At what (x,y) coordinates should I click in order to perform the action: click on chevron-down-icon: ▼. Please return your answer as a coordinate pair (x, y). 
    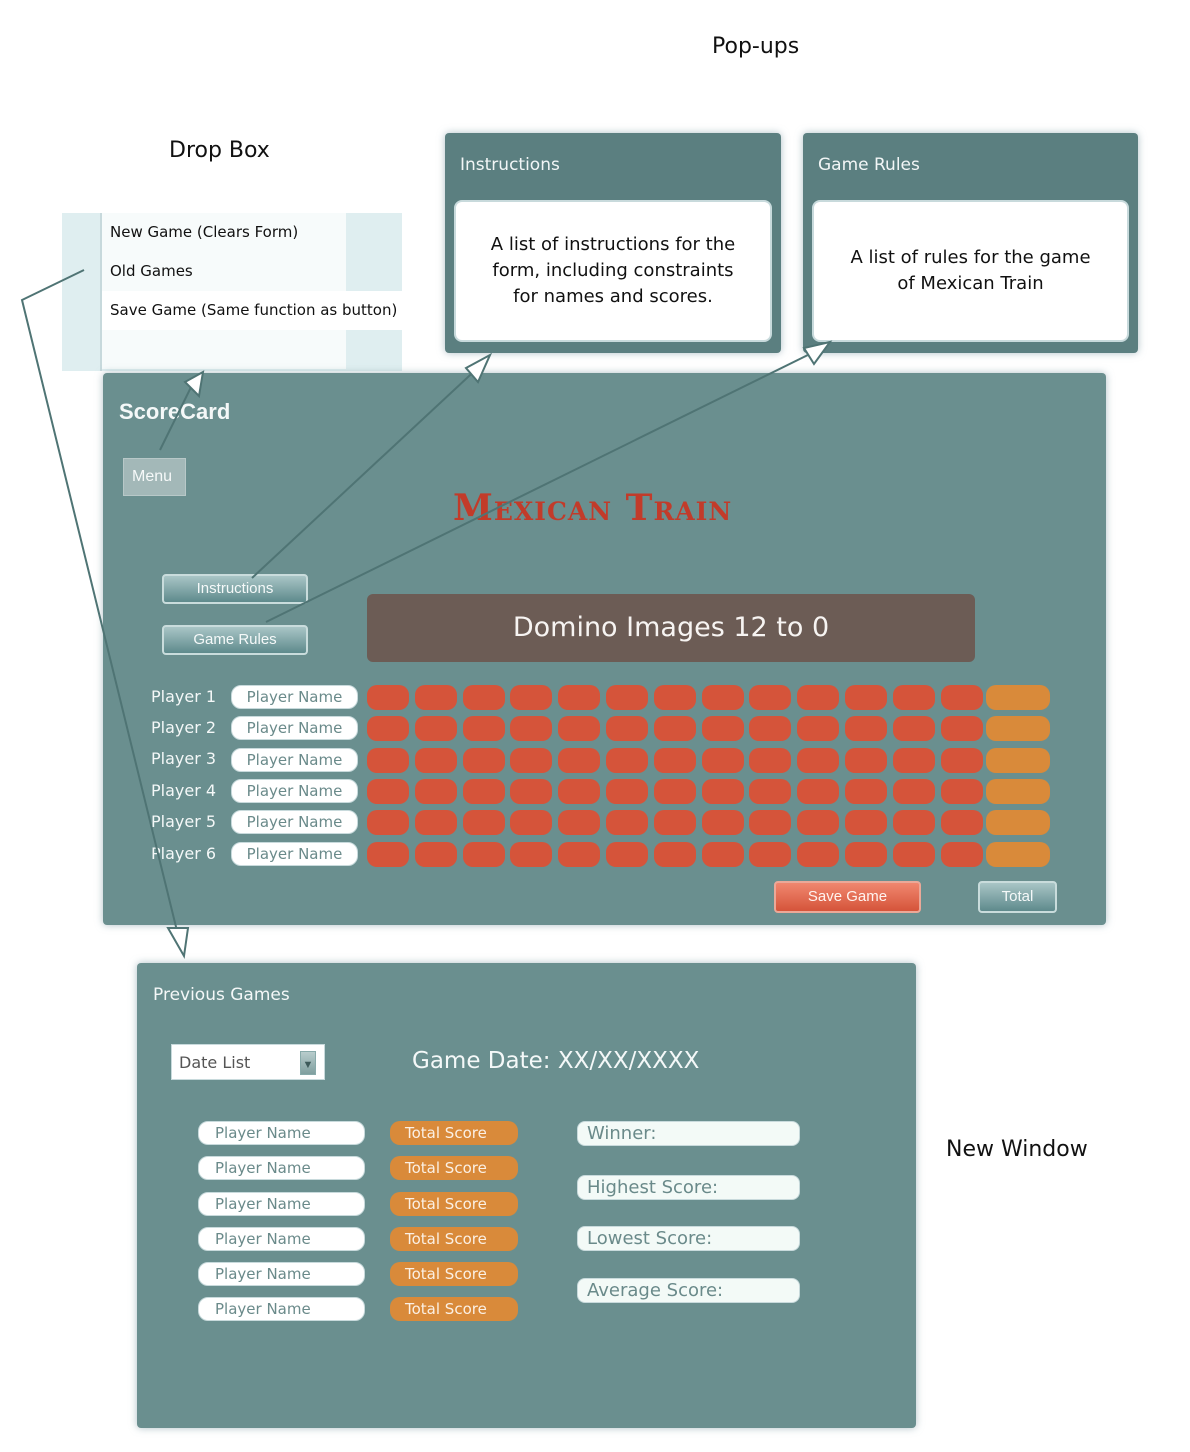
    Looking at the image, I should click on (308, 1063).